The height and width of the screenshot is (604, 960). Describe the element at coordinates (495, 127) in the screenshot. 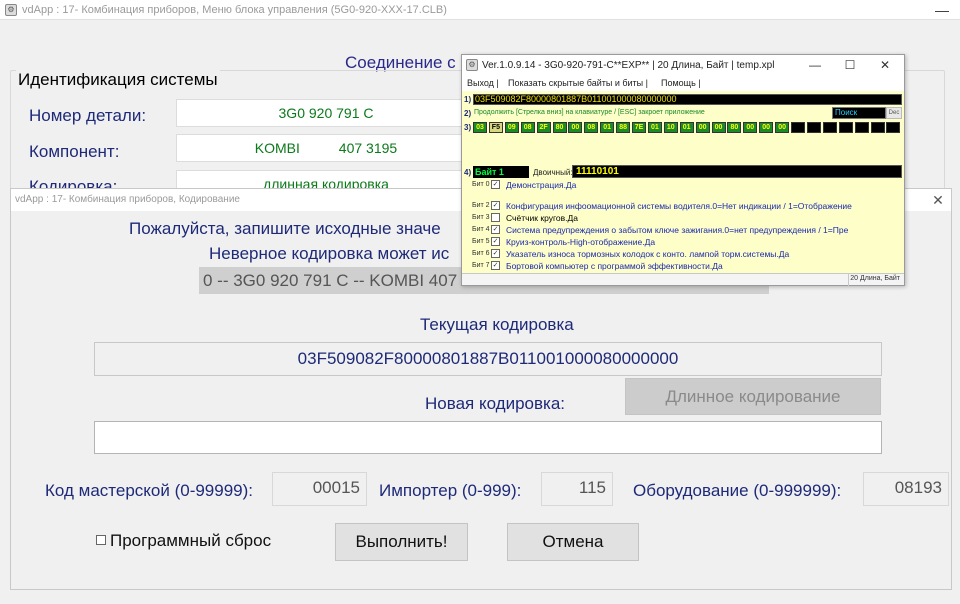

I see `byte-cell: F5` at that location.